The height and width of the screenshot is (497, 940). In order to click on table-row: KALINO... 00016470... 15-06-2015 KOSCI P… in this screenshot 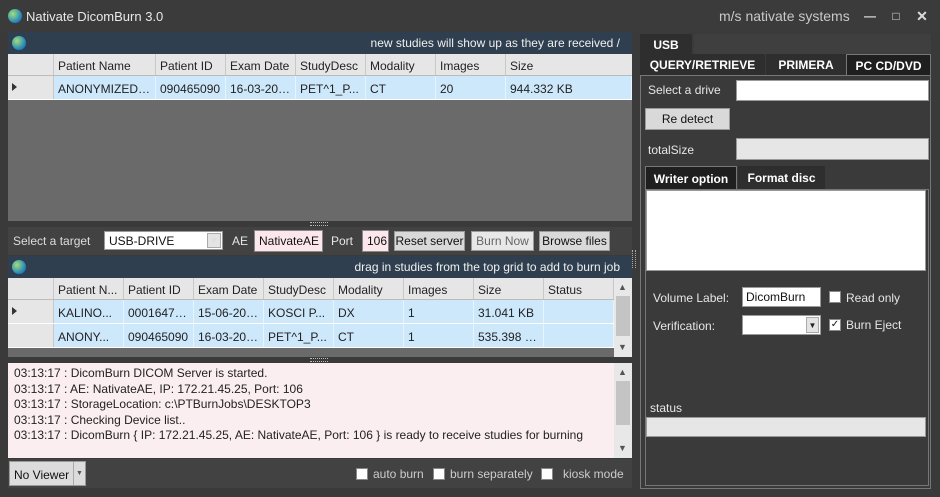, I will do `click(311, 312)`.